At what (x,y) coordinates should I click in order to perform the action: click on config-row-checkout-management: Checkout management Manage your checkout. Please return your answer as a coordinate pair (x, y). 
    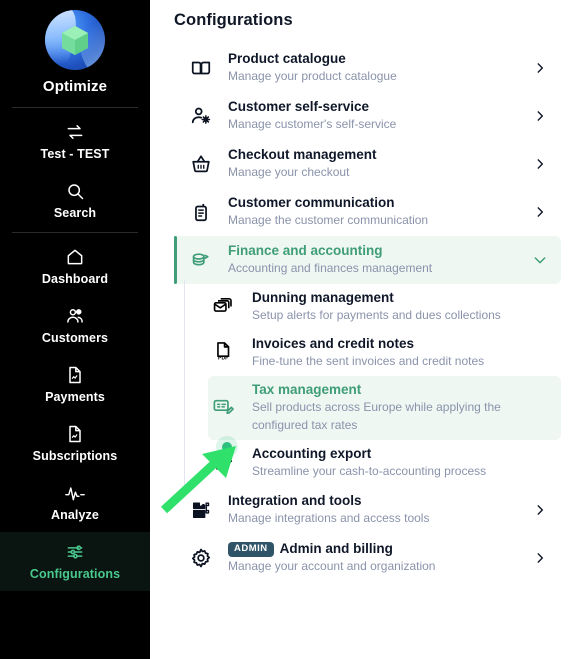
    Looking at the image, I should click on (367, 164).